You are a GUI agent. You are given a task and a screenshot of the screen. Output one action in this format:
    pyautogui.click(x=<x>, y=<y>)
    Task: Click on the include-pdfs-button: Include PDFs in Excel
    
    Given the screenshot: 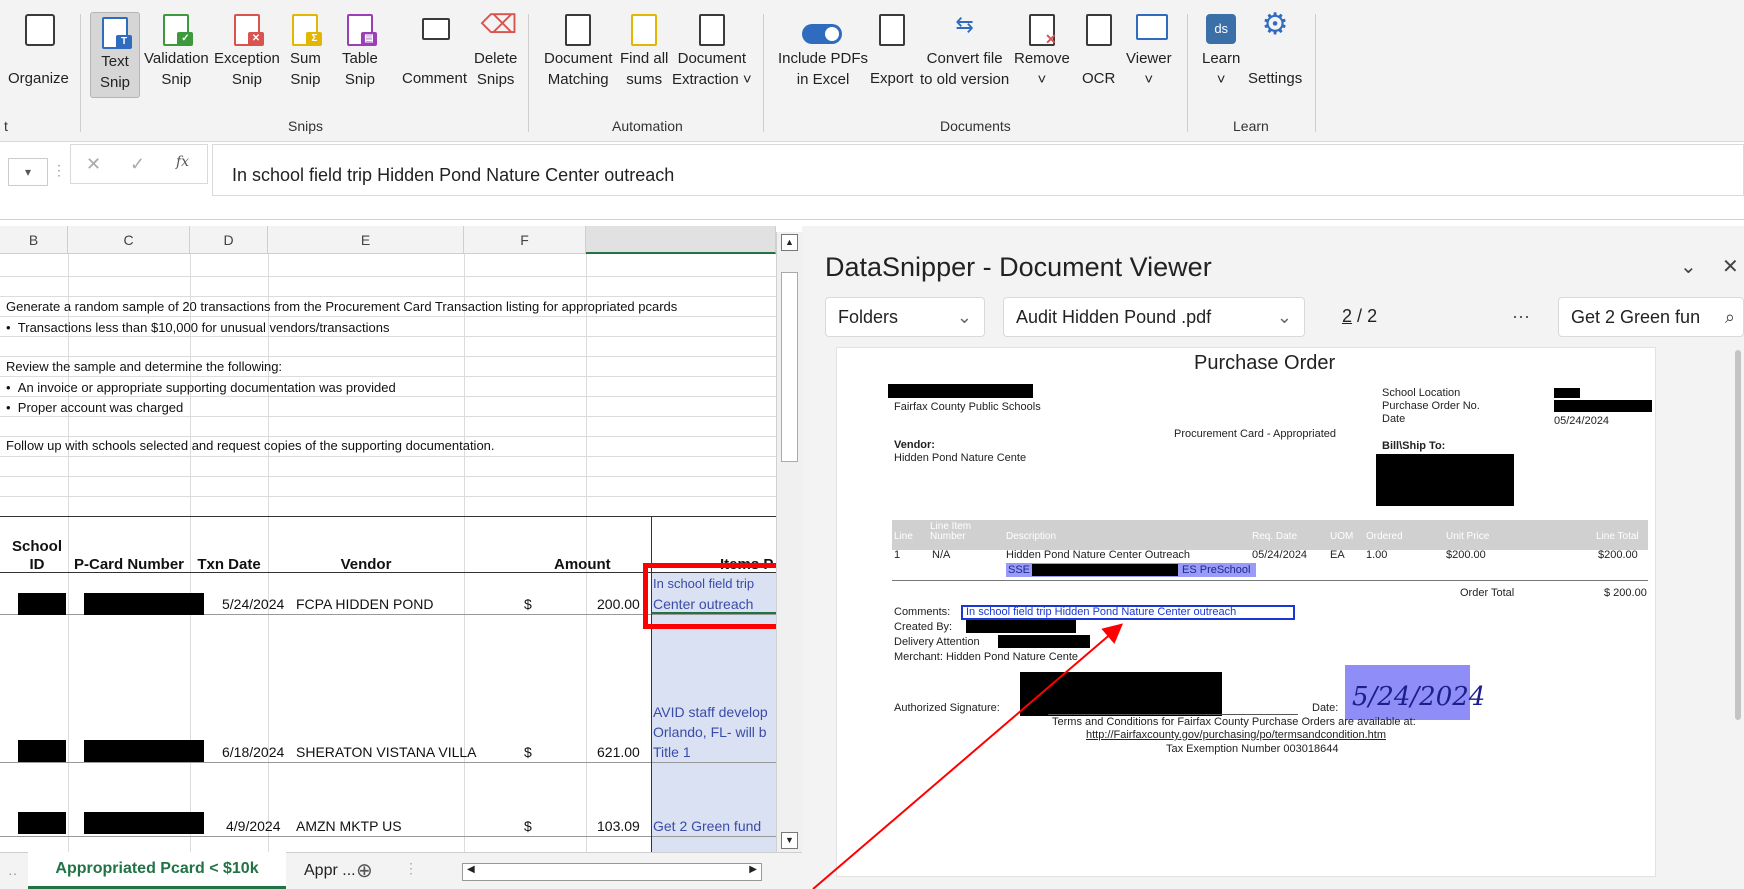 What is the action you would take?
    pyautogui.click(x=823, y=52)
    